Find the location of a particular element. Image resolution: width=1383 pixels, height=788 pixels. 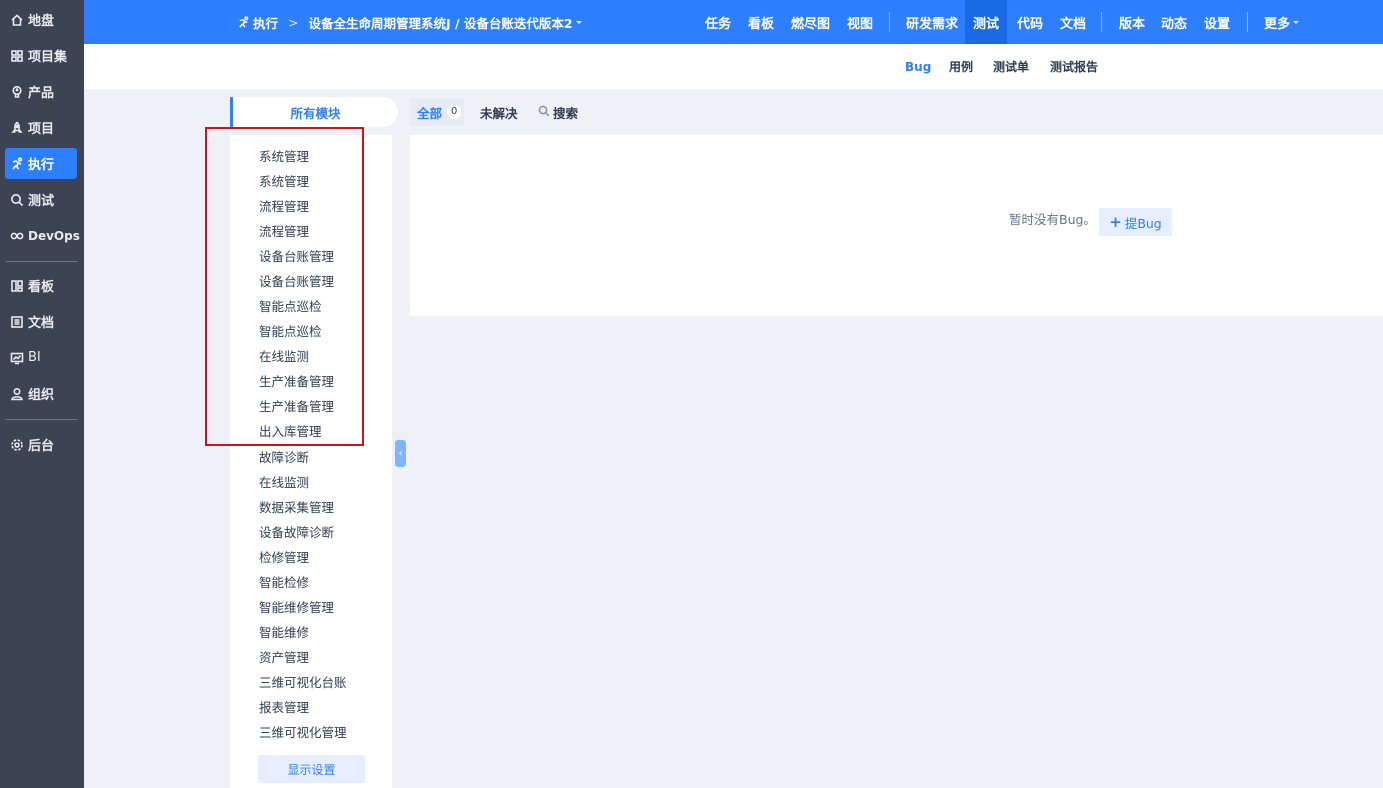

nav-item-org: 组织 is located at coordinates (41, 393).